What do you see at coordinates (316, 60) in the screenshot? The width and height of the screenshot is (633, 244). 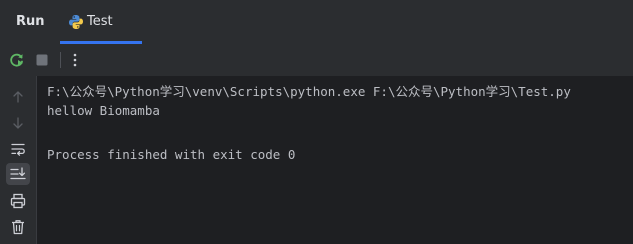 I see `run-toolbar` at bounding box center [316, 60].